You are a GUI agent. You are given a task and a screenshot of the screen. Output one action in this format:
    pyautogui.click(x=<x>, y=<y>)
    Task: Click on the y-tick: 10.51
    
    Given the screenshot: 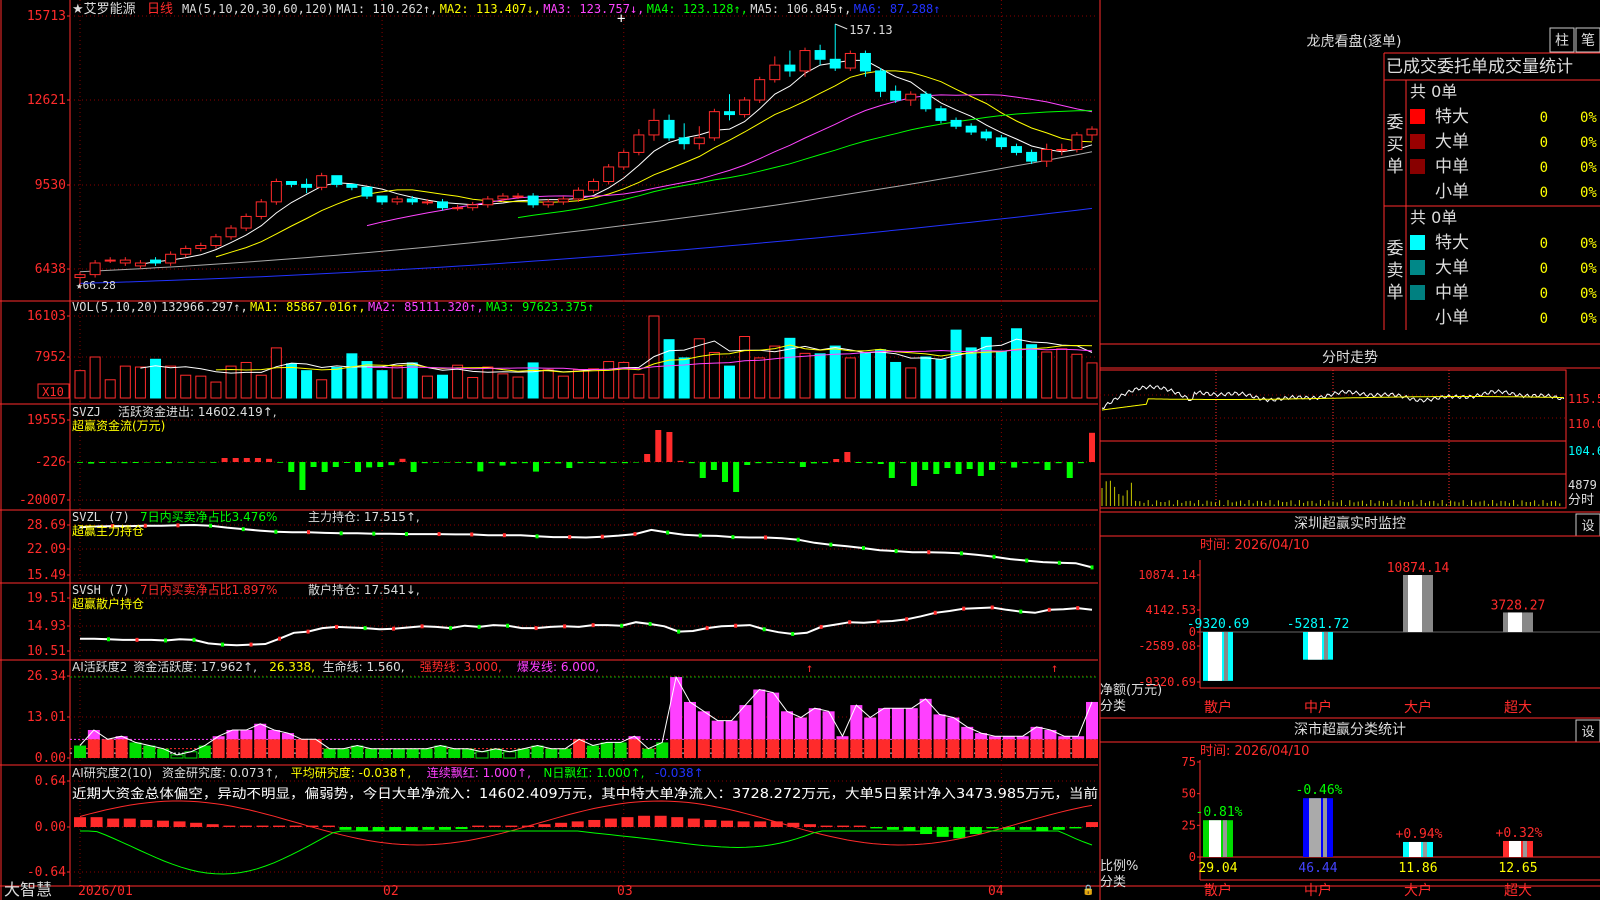 What is the action you would take?
    pyautogui.click(x=46, y=651)
    